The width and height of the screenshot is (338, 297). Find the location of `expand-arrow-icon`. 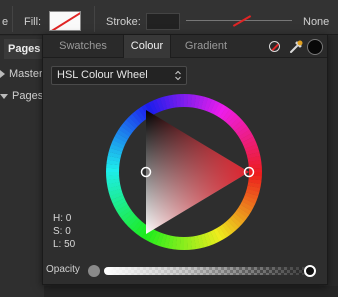

expand-arrow-icon is located at coordinates (2, 74).